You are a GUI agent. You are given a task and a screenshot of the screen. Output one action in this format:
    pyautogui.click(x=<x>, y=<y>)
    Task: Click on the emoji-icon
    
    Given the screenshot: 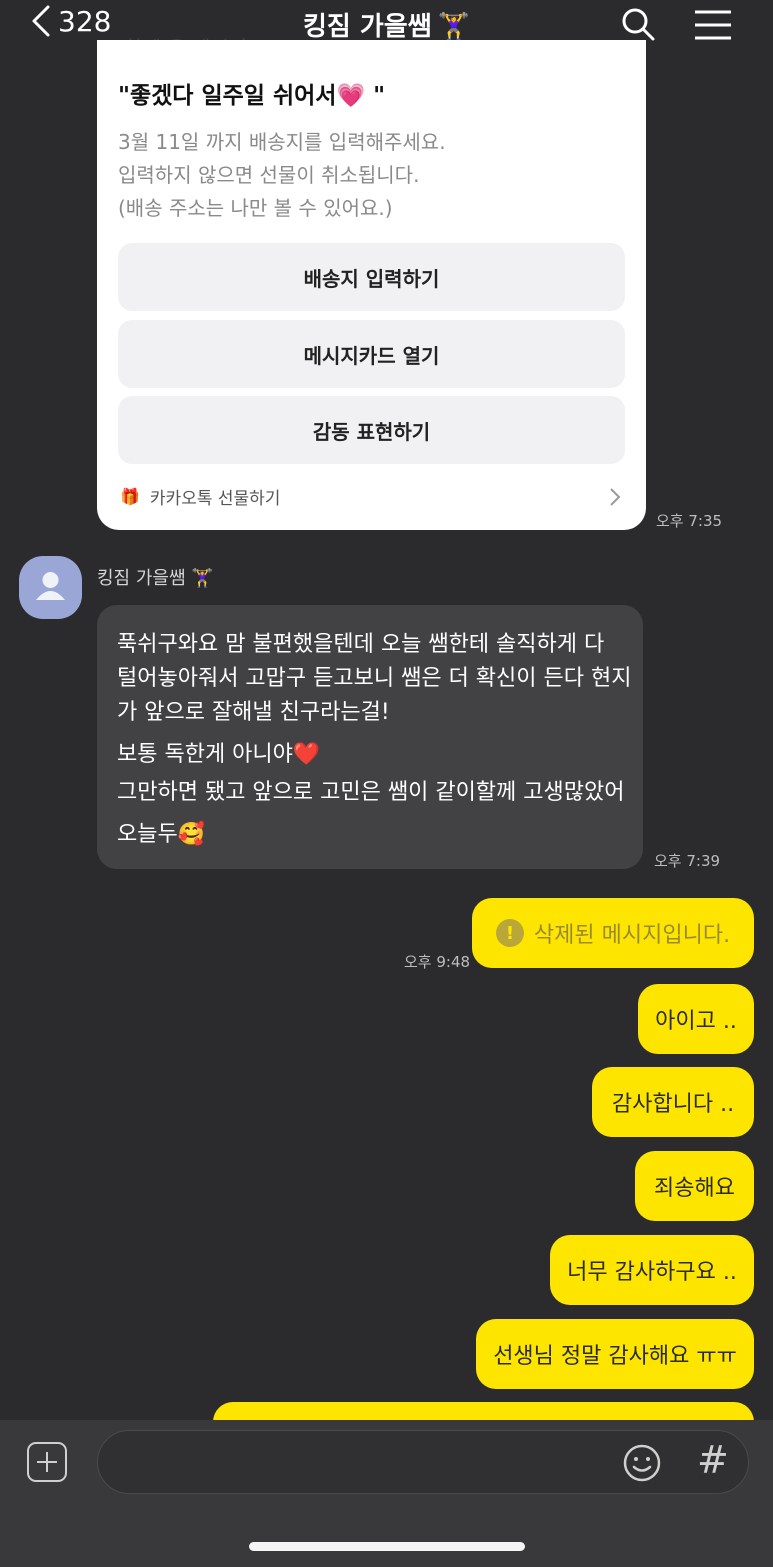 What is the action you would take?
    pyautogui.click(x=642, y=1463)
    